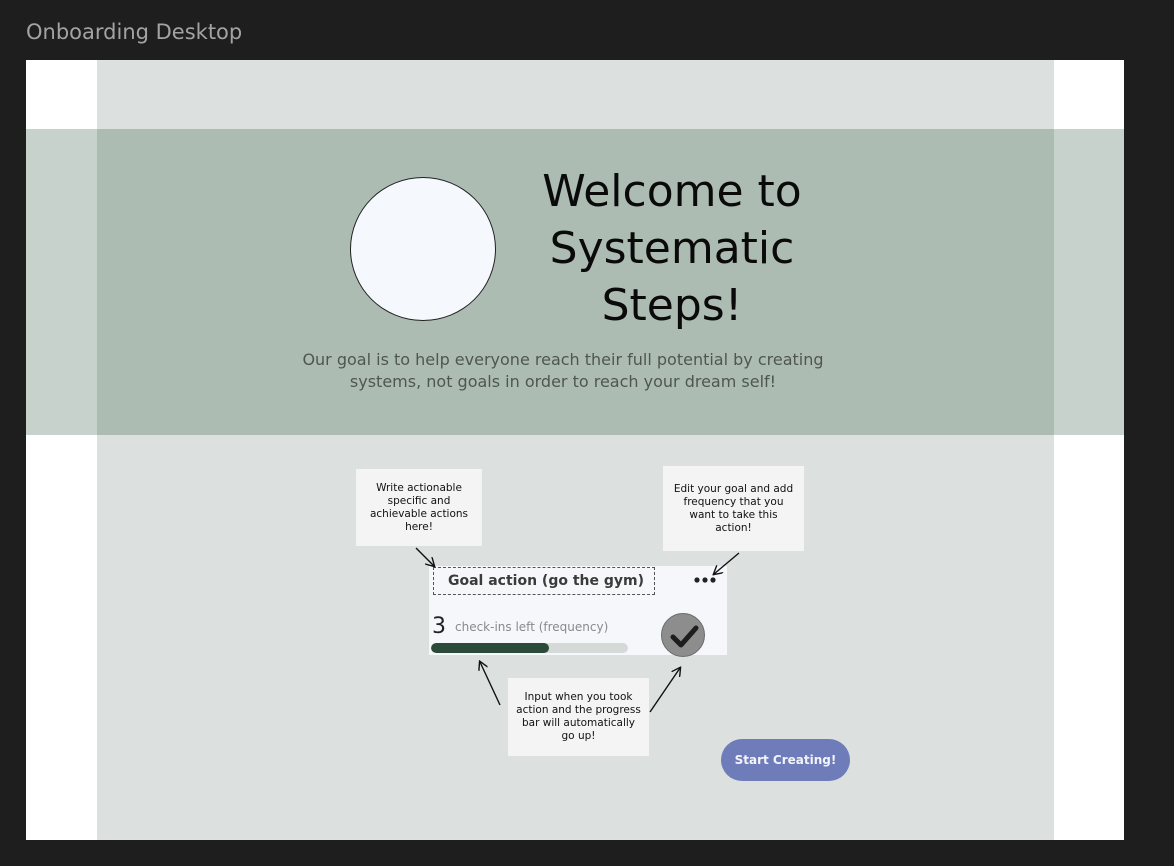 The image size is (1174, 866). Describe the element at coordinates (134, 32) in the screenshot. I see `frame-label: Onboarding Desktop` at that location.